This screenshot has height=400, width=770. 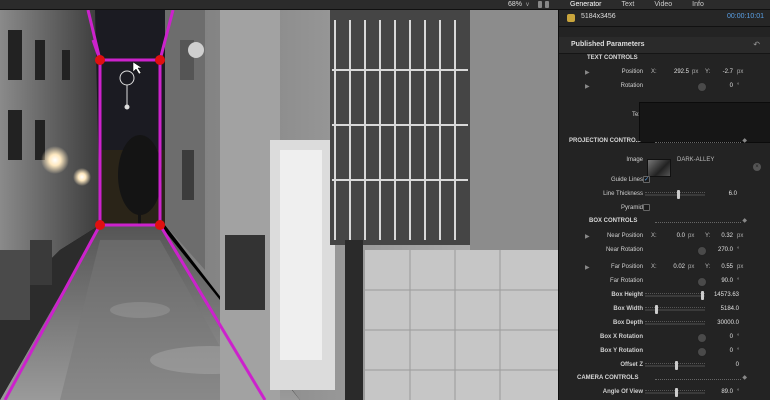 I want to click on clear-image-icon: ×, so click(x=757, y=167).